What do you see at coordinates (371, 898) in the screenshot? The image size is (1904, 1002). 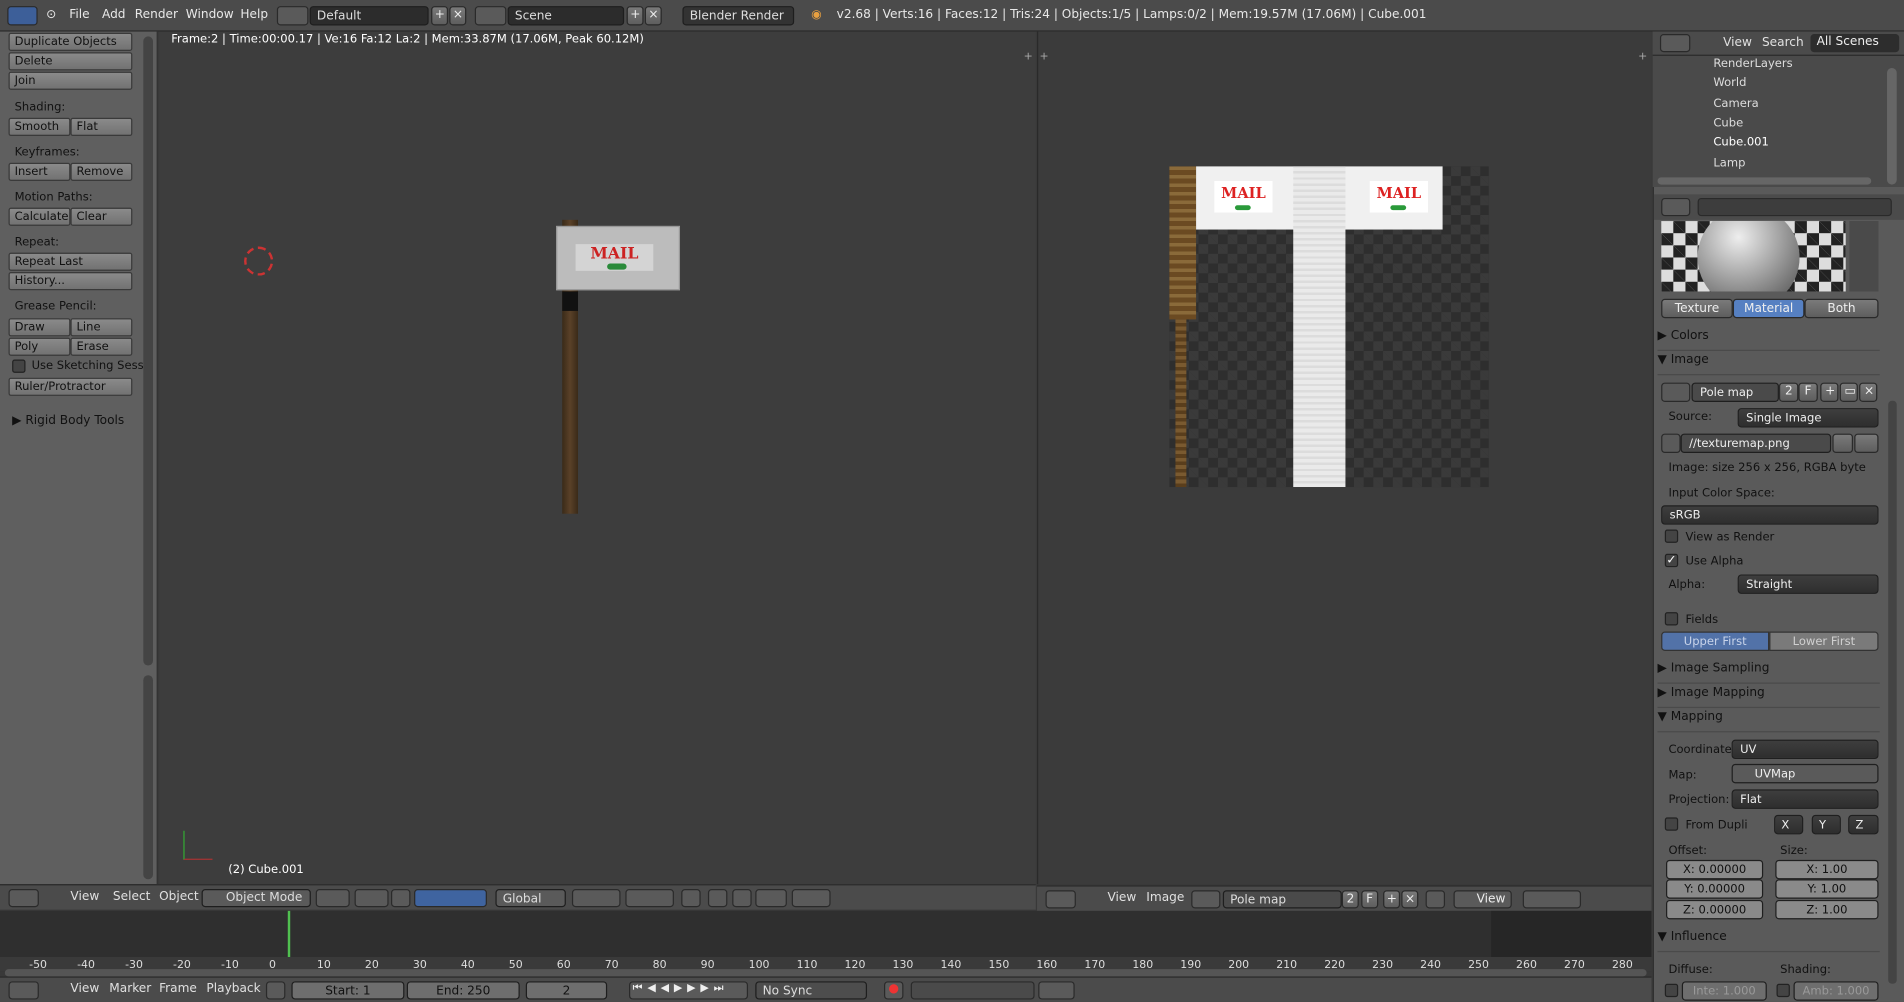 I see `pivot-point-icon` at bounding box center [371, 898].